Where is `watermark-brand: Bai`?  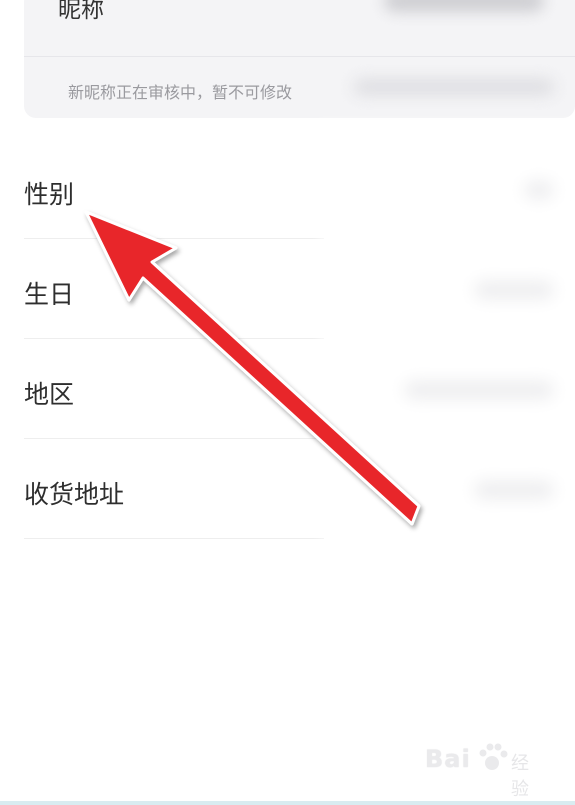 watermark-brand: Bai is located at coordinates (448, 759).